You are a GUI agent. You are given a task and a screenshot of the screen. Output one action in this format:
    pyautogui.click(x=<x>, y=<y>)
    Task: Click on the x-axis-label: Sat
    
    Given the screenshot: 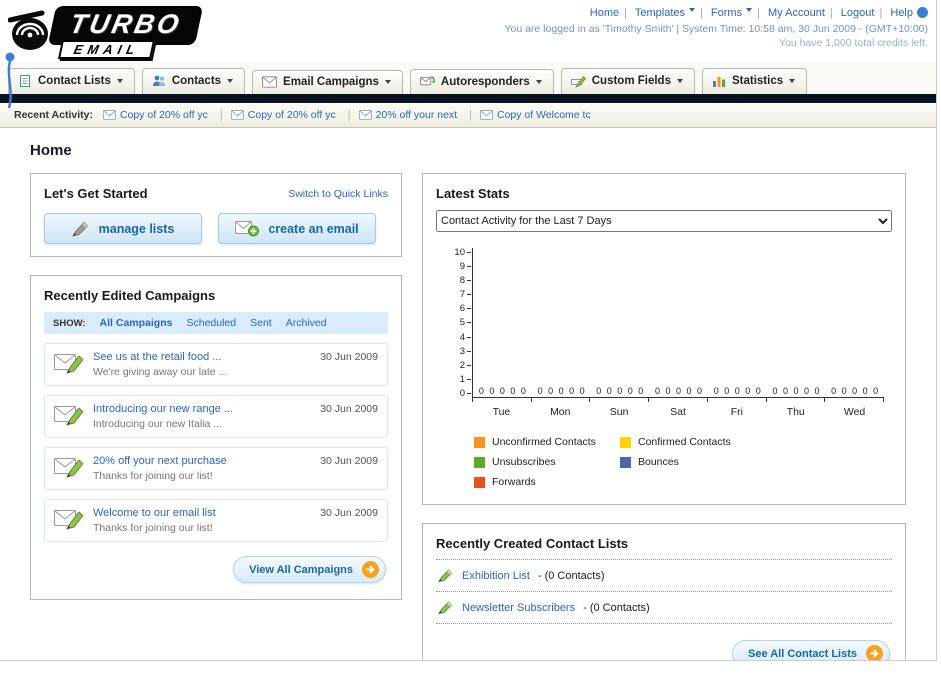 What is the action you would take?
    pyautogui.click(x=678, y=412)
    